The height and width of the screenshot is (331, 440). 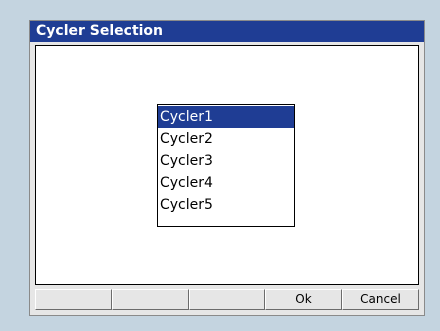 I want to click on list-item-cycler4: Cycler4, so click(x=226, y=183).